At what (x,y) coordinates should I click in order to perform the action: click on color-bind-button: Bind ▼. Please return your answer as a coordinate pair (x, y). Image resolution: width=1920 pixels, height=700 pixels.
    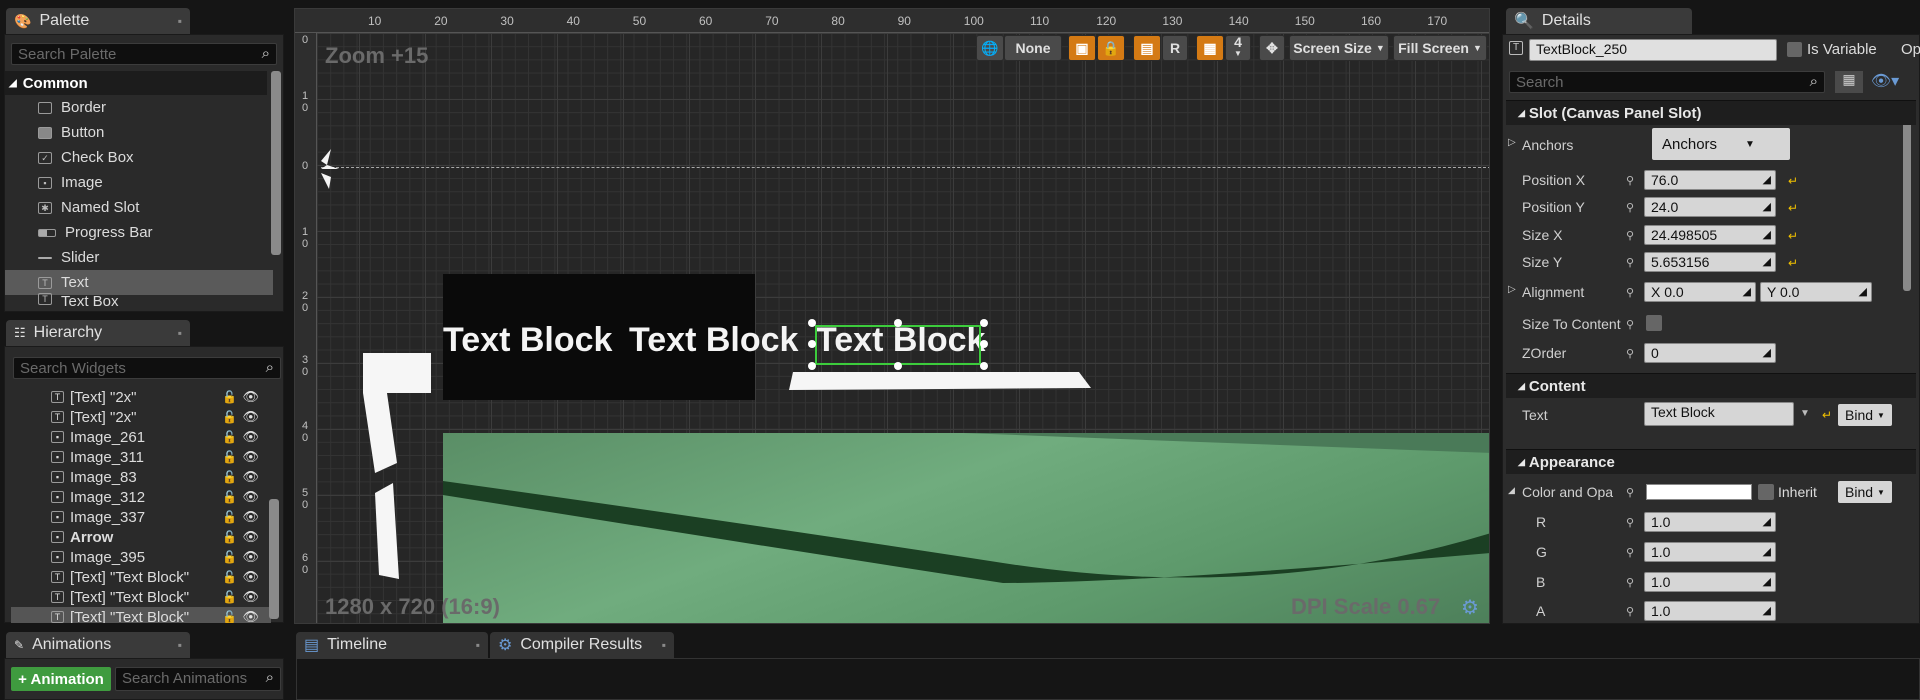
    Looking at the image, I should click on (1865, 492).